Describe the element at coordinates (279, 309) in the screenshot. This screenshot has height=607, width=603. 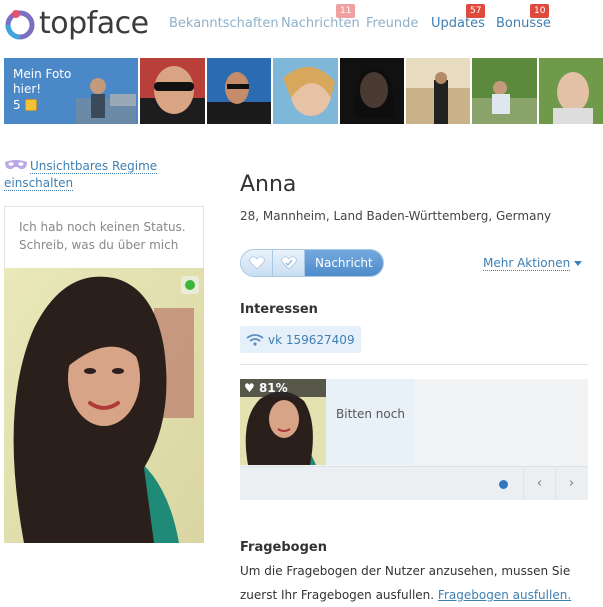
I see `interests-title: Interessen` at that location.